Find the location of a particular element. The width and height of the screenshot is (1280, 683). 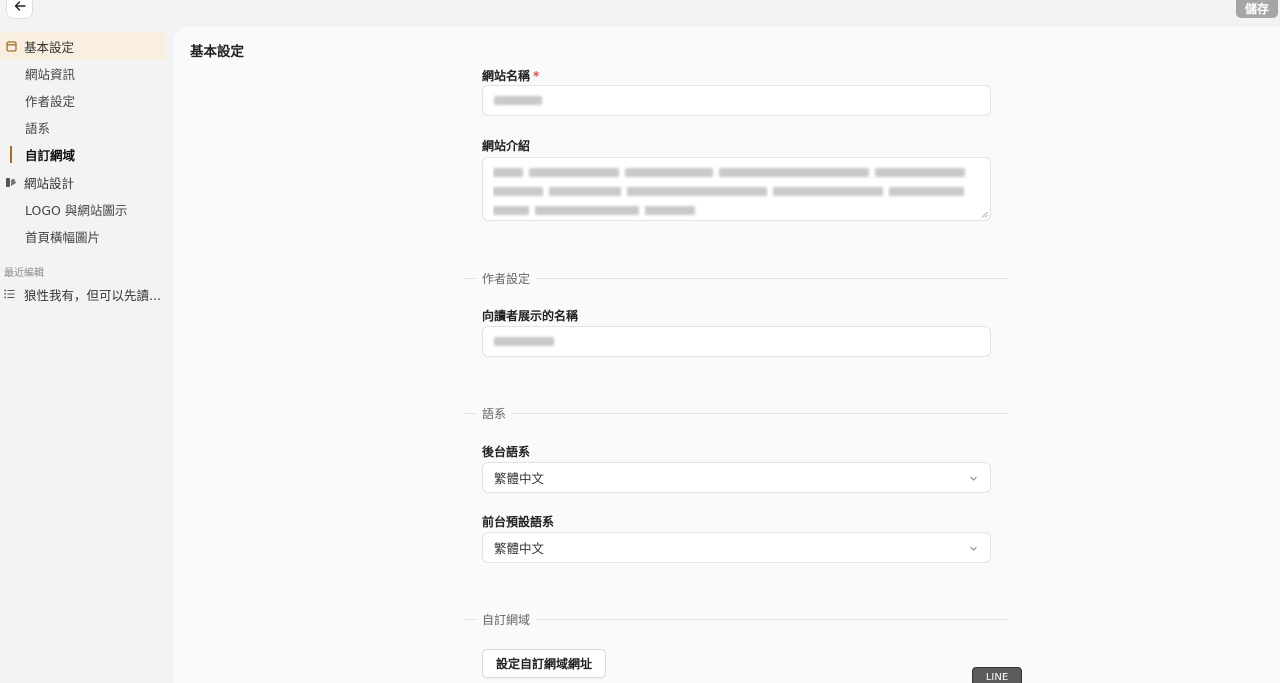

set-custom-domain-button: 設定自訂網域網址 is located at coordinates (544, 663).